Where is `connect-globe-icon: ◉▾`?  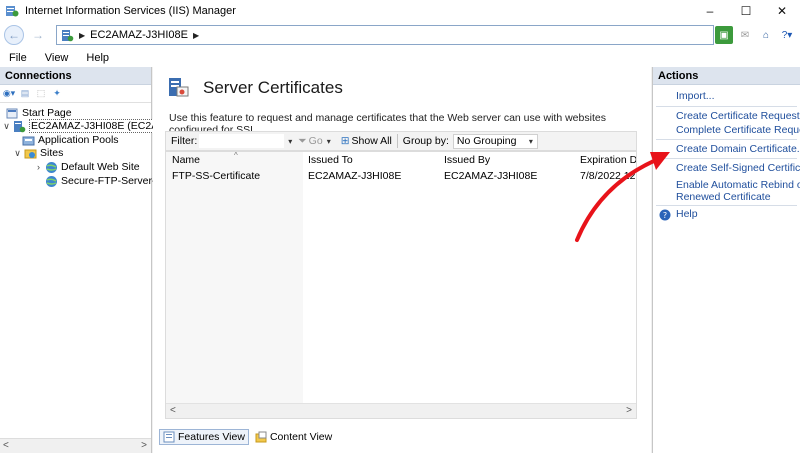
connect-globe-icon: ◉▾ is located at coordinates (9, 94).